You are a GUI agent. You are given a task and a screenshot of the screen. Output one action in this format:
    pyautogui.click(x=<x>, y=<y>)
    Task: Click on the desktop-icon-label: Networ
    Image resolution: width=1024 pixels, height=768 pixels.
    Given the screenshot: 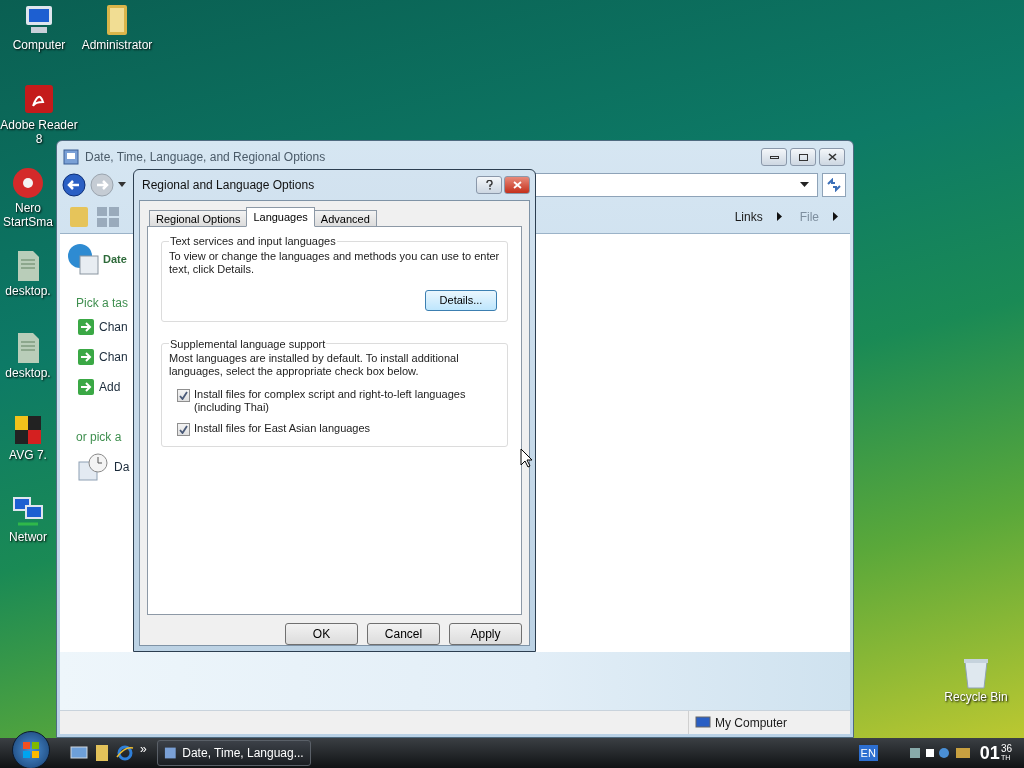 What is the action you would take?
    pyautogui.click(x=28, y=537)
    